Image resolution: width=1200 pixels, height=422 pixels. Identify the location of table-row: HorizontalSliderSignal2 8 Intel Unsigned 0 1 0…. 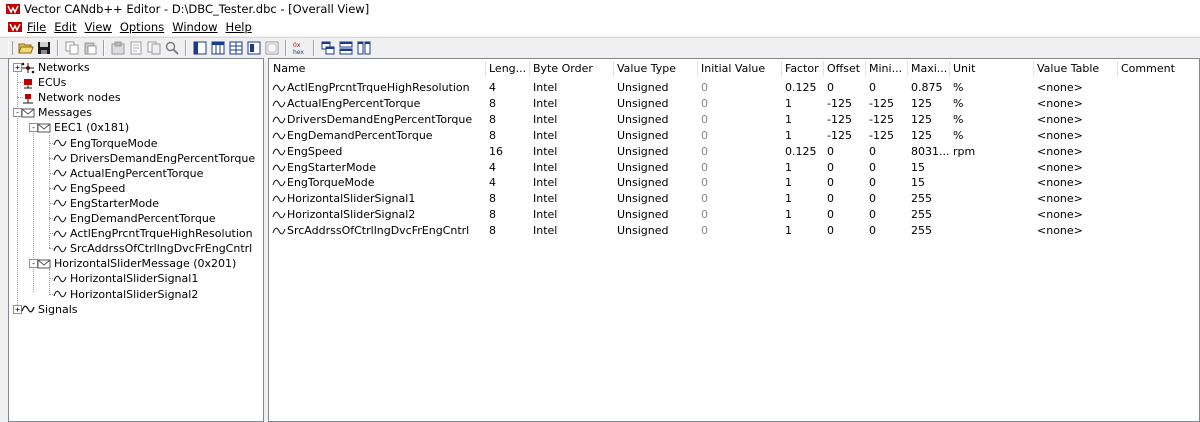
(734, 215).